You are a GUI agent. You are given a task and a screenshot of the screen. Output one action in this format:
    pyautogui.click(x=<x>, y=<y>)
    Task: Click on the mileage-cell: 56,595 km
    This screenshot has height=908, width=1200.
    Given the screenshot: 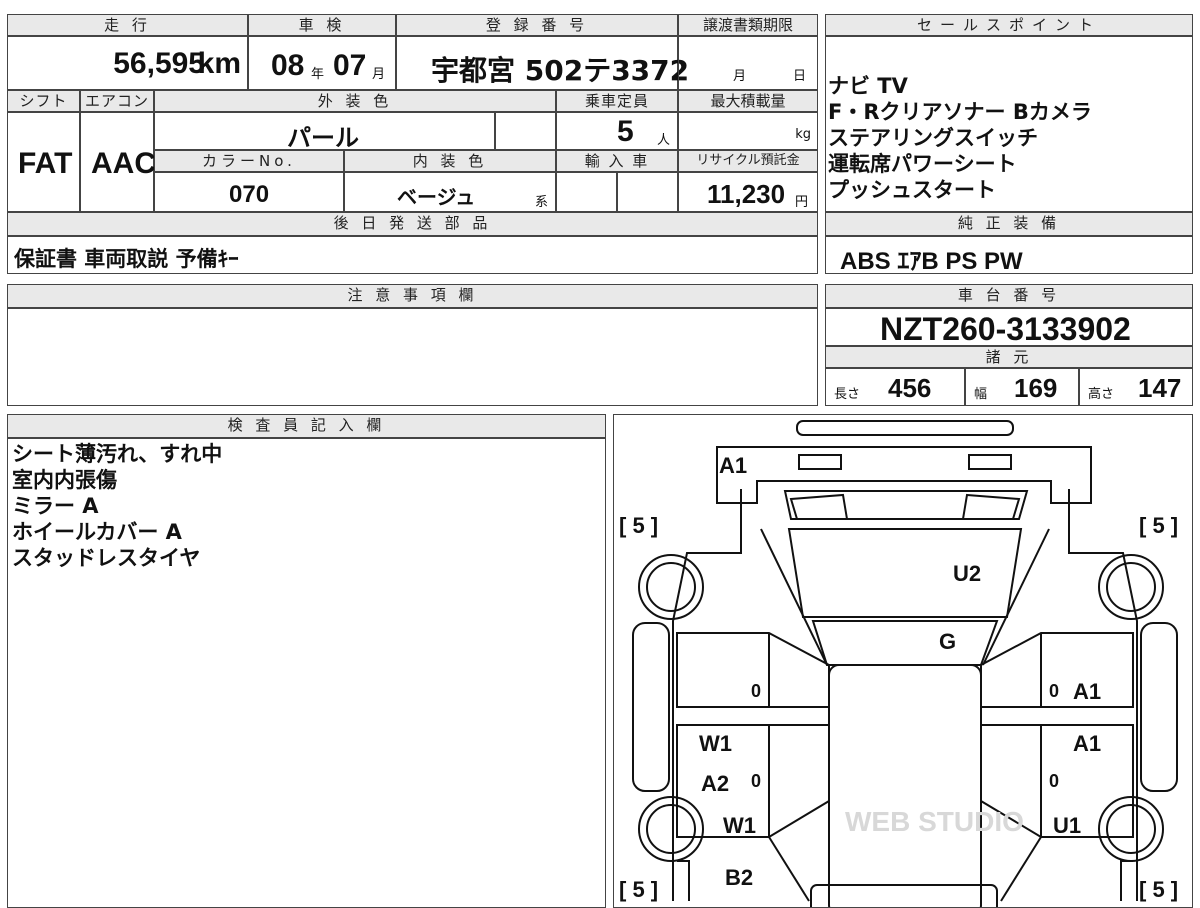 What is the action you would take?
    pyautogui.click(x=127, y=63)
    